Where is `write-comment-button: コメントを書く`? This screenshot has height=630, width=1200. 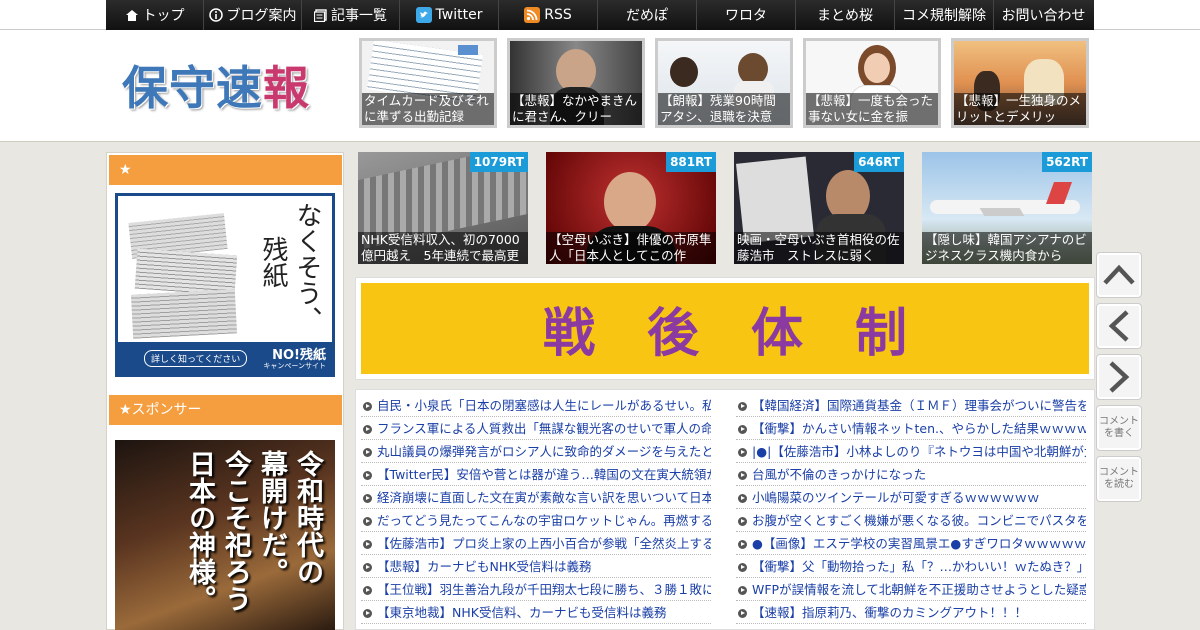 write-comment-button: コメントを書く is located at coordinates (1119, 428).